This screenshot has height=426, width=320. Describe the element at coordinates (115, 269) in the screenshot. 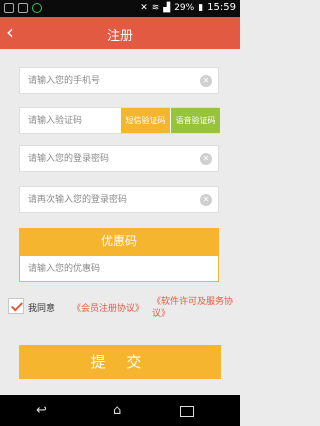

I see `coupon-input` at that location.